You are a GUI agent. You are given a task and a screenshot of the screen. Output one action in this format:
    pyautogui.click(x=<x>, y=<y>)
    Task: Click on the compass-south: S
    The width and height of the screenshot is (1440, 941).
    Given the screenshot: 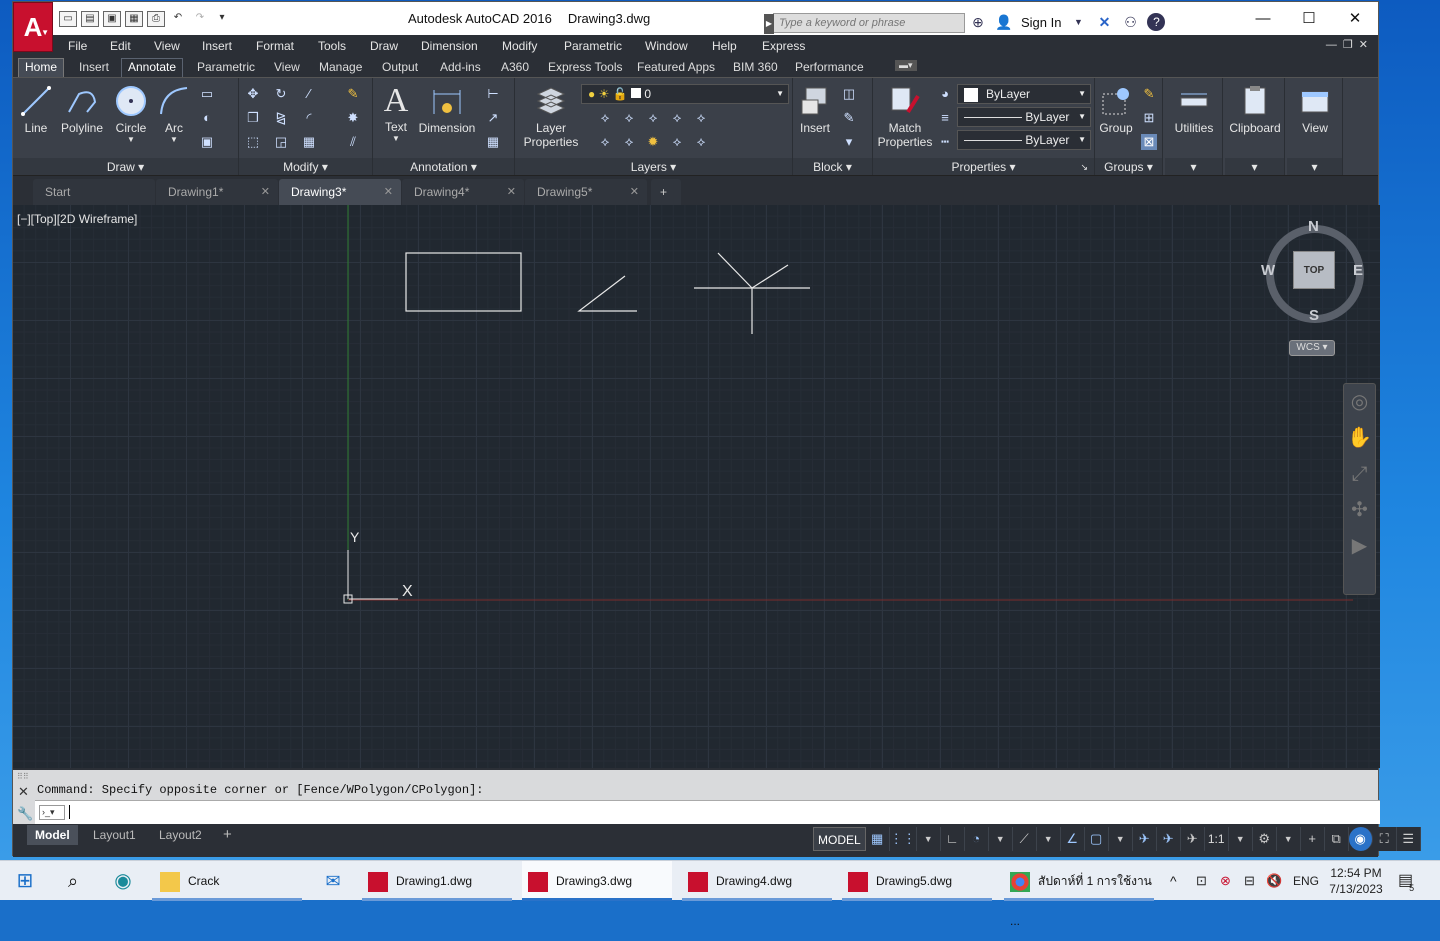 What is the action you would take?
    pyautogui.click(x=1314, y=315)
    